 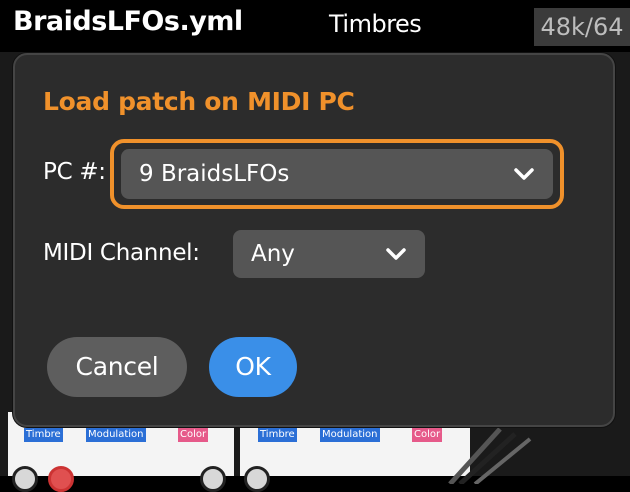 I want to click on midi-channel-value: Any, so click(x=273, y=254).